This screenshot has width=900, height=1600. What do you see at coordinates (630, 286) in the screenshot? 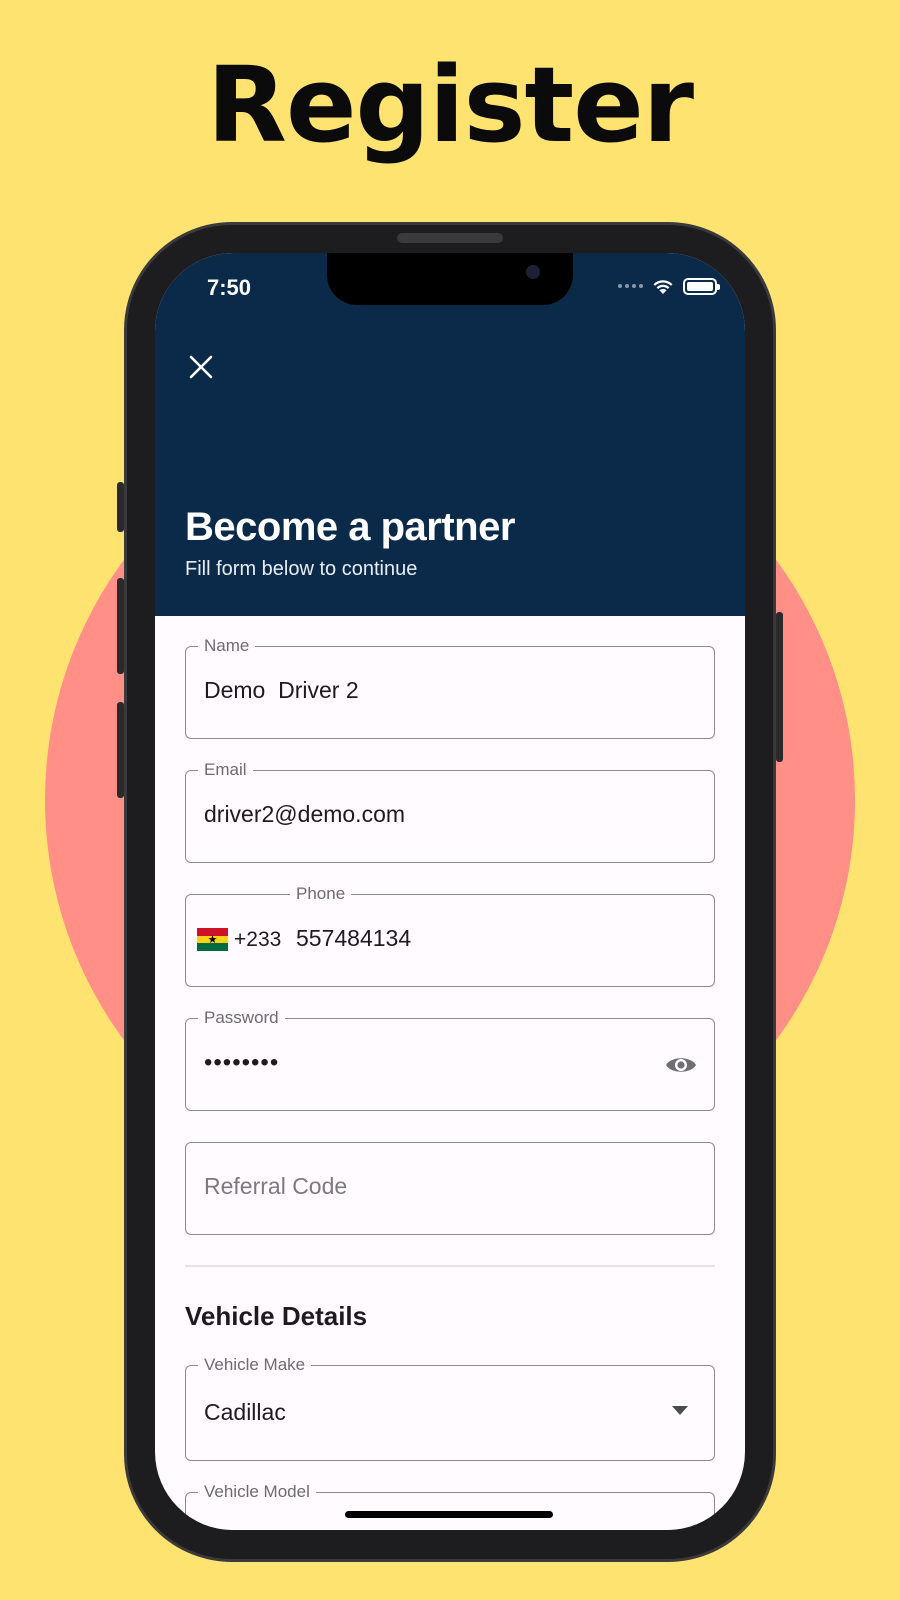
I see `cellular-signal-icon` at bounding box center [630, 286].